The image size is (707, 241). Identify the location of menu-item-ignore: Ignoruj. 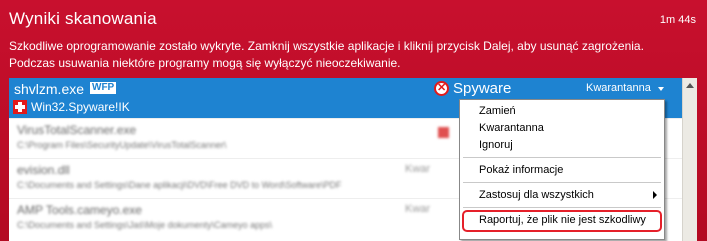
(562, 146).